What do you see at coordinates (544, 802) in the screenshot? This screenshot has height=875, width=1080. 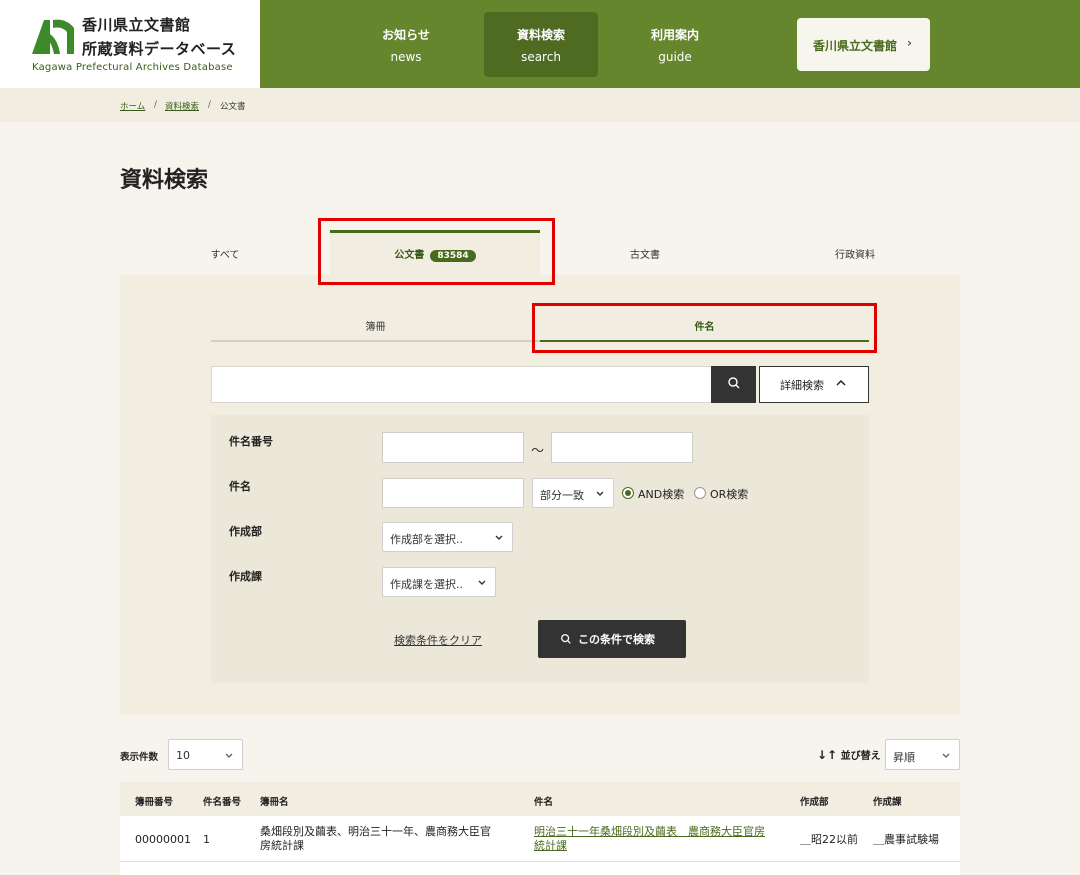 I see `column-header: 件名` at bounding box center [544, 802].